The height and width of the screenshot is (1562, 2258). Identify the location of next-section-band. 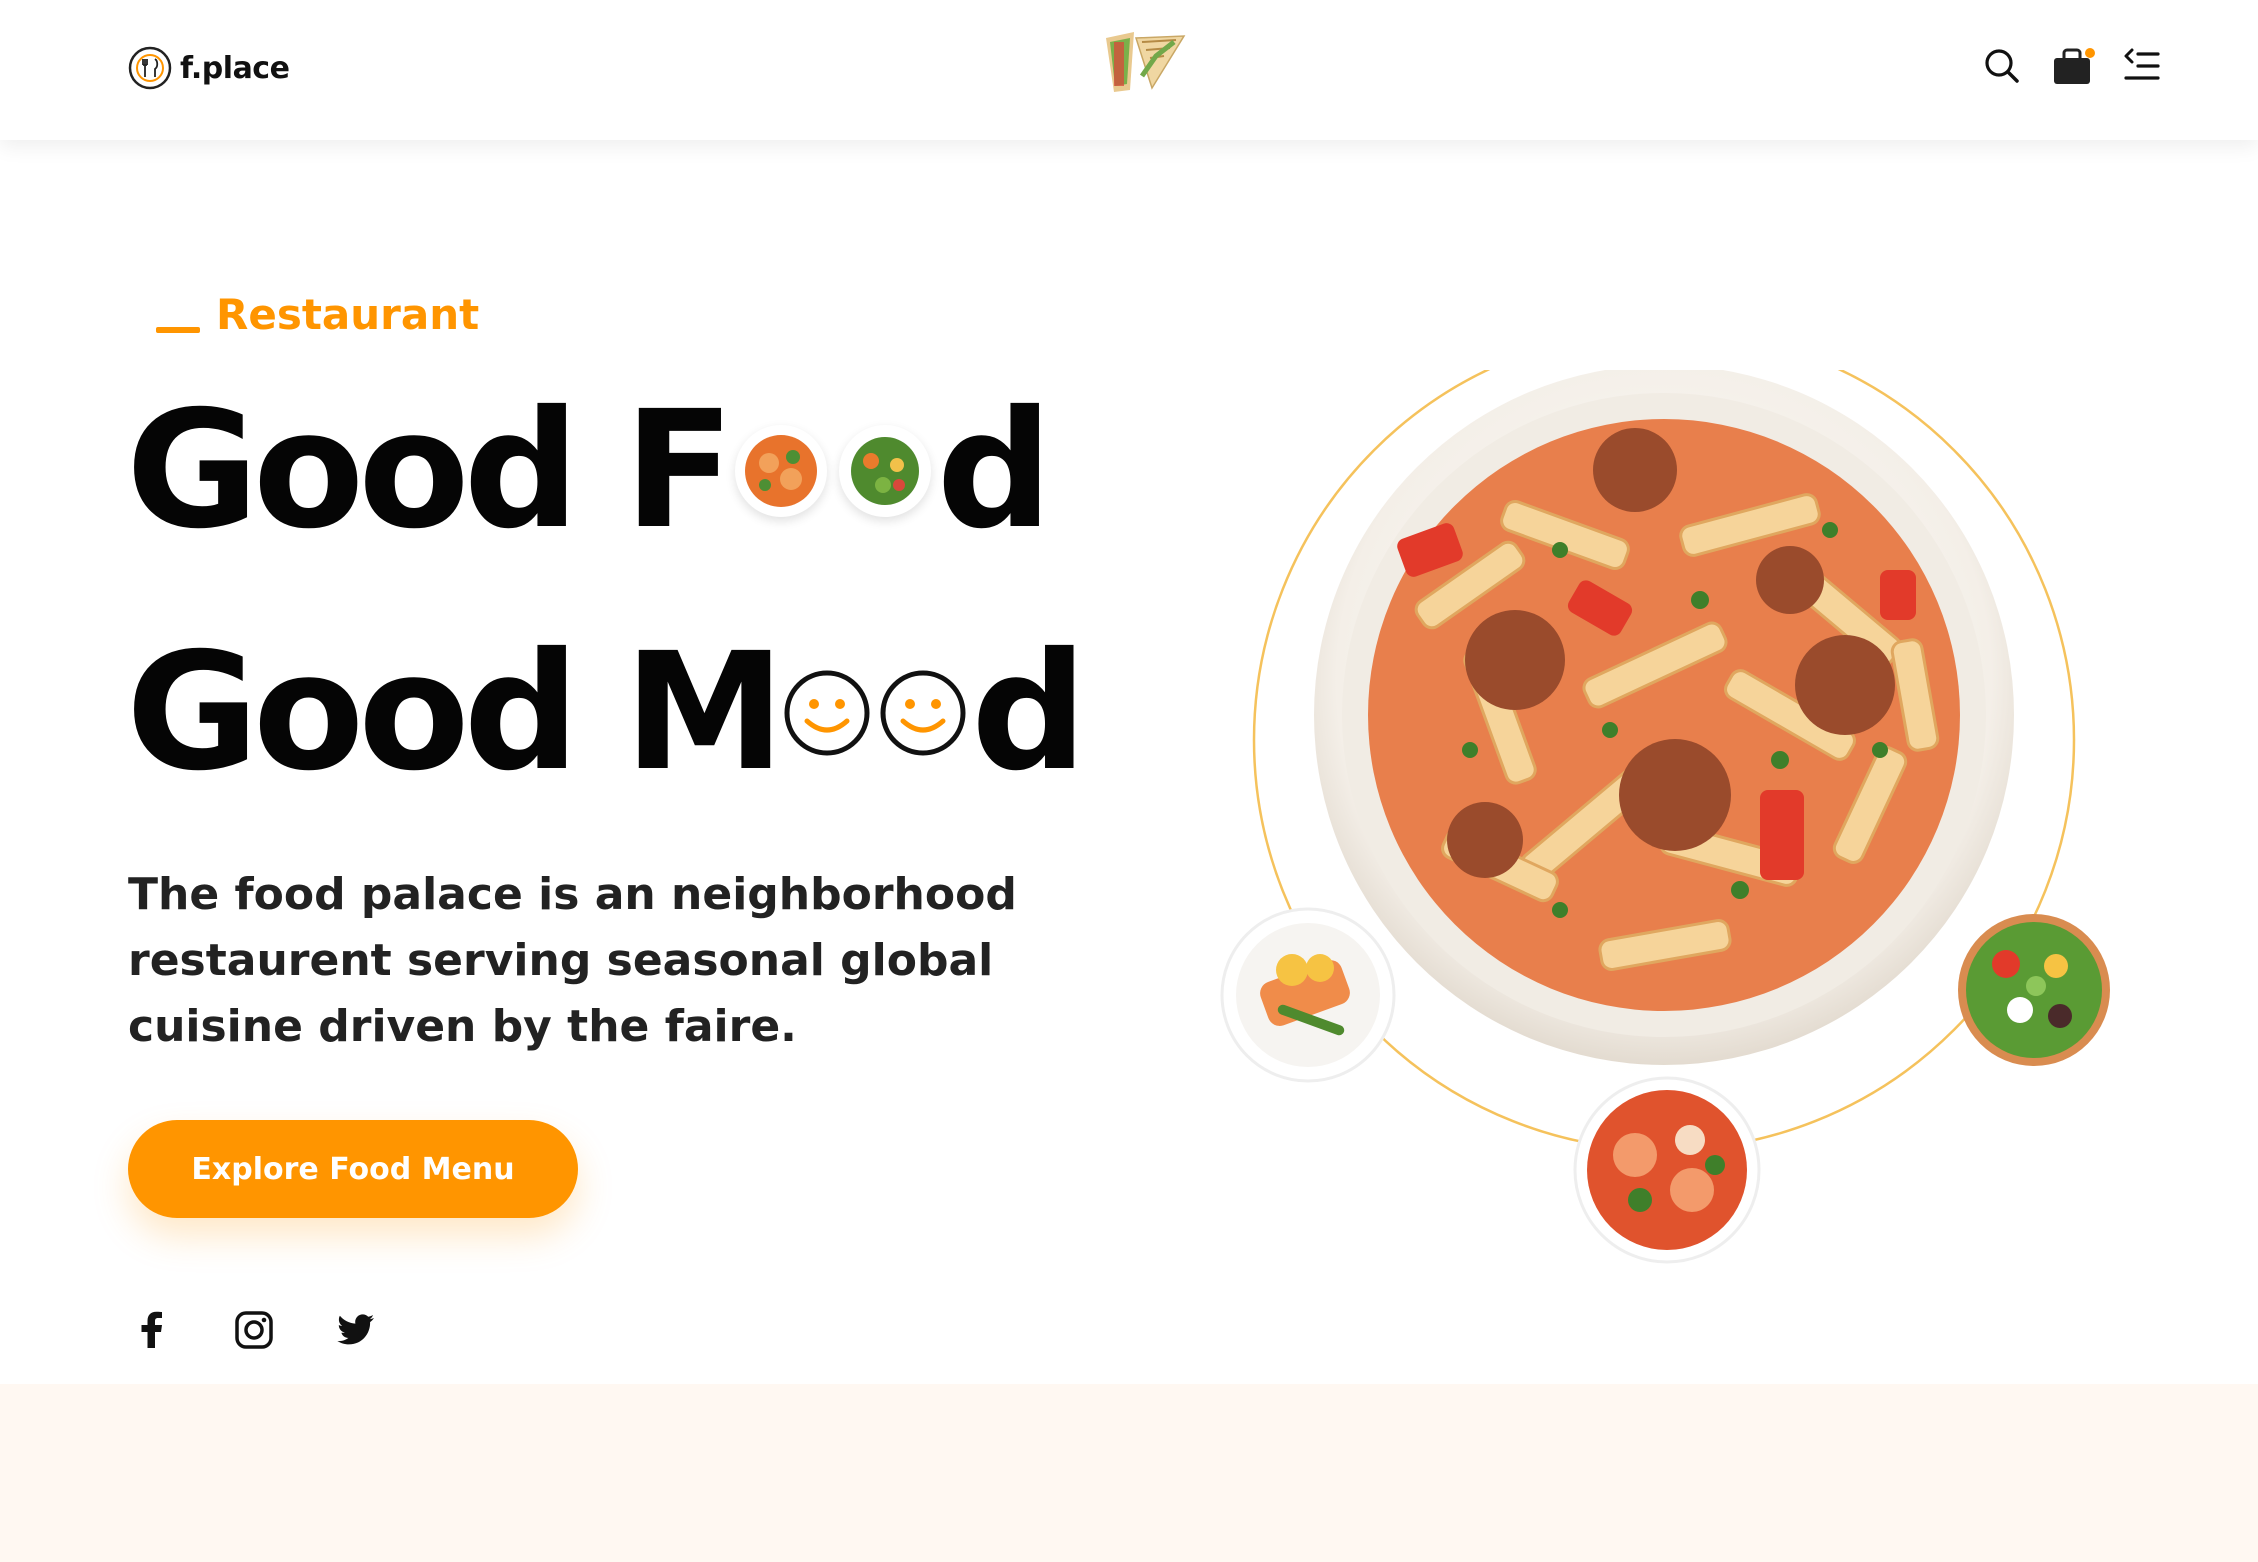
(1129, 1473).